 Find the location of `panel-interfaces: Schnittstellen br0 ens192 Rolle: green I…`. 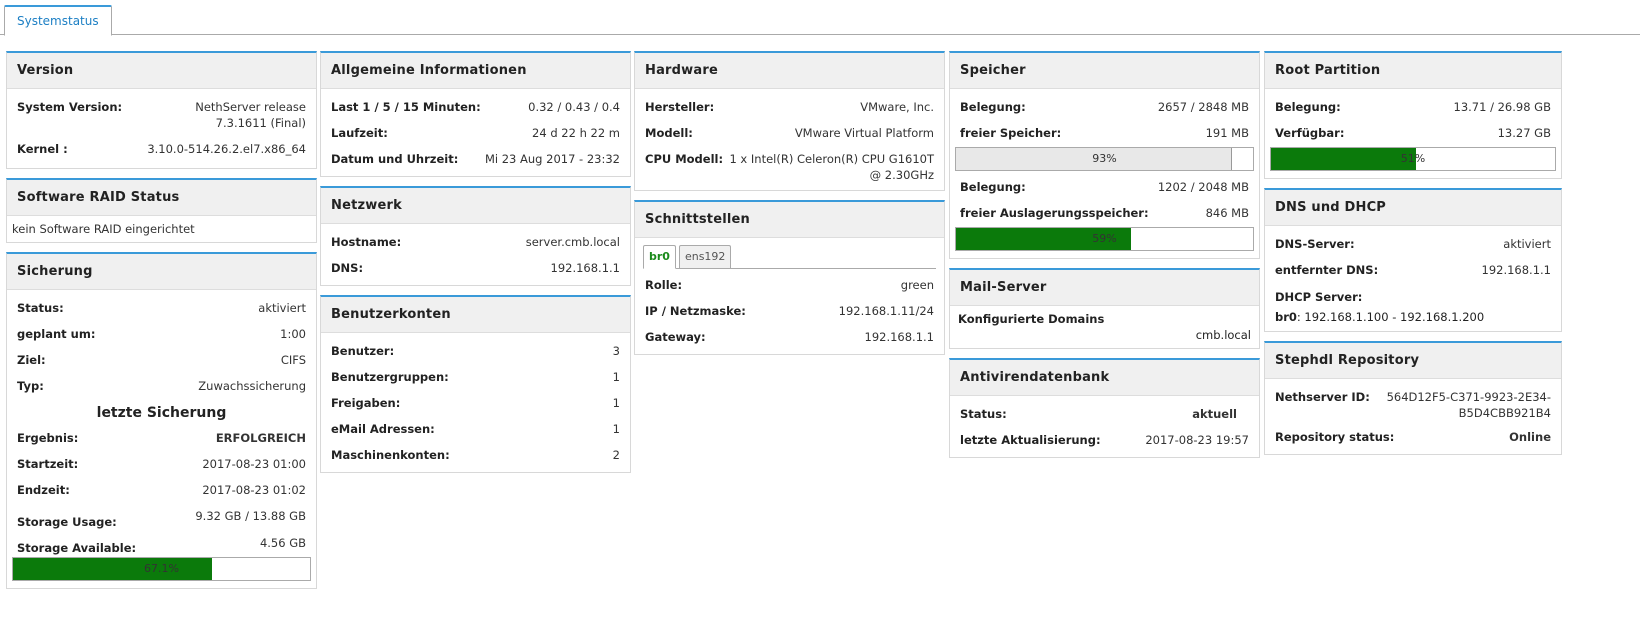

panel-interfaces: Schnittstellen br0 ens192 Rolle: green I… is located at coordinates (789, 277).